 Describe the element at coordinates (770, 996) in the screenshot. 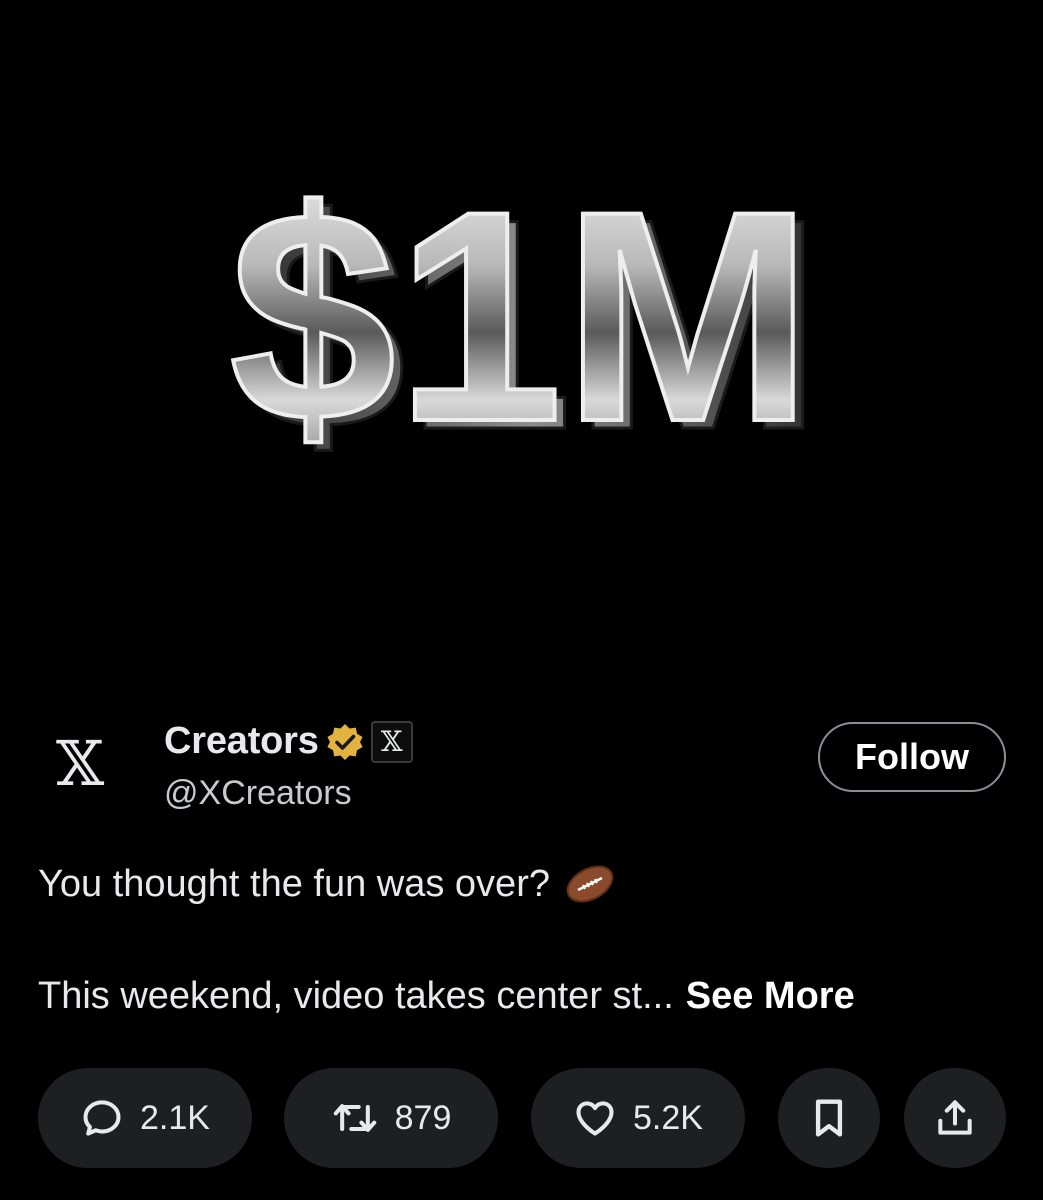

I see `see-more-link: See More` at that location.